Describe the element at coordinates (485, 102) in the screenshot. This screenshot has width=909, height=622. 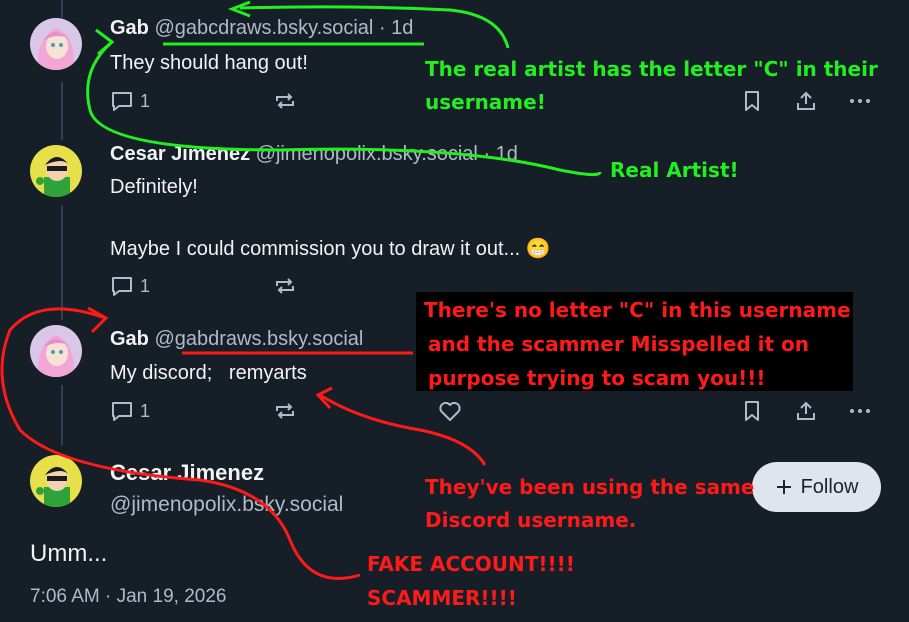
I see `annotation-green-2: username!` at that location.